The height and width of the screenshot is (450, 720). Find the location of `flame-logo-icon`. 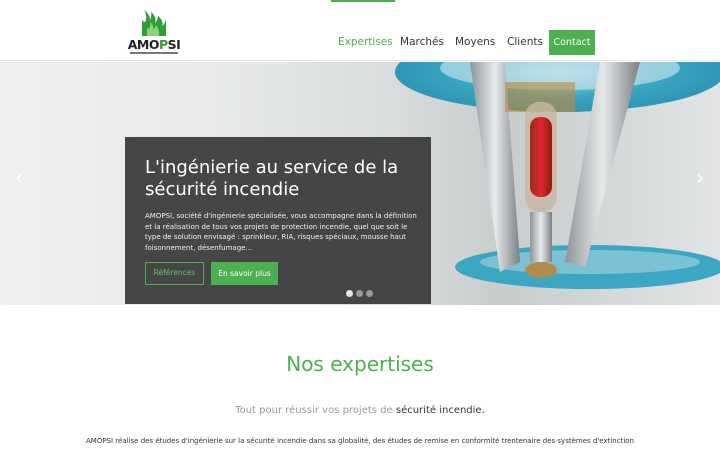

flame-logo-icon is located at coordinates (154, 23).